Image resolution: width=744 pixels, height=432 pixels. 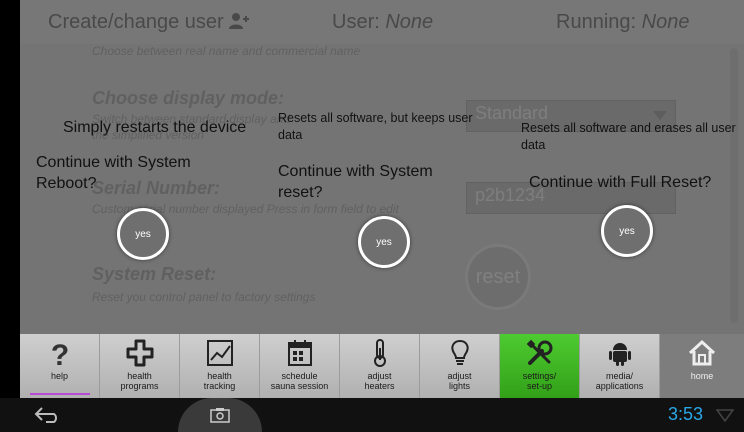 What do you see at coordinates (219, 353) in the screenshot?
I see `chart-icon` at bounding box center [219, 353].